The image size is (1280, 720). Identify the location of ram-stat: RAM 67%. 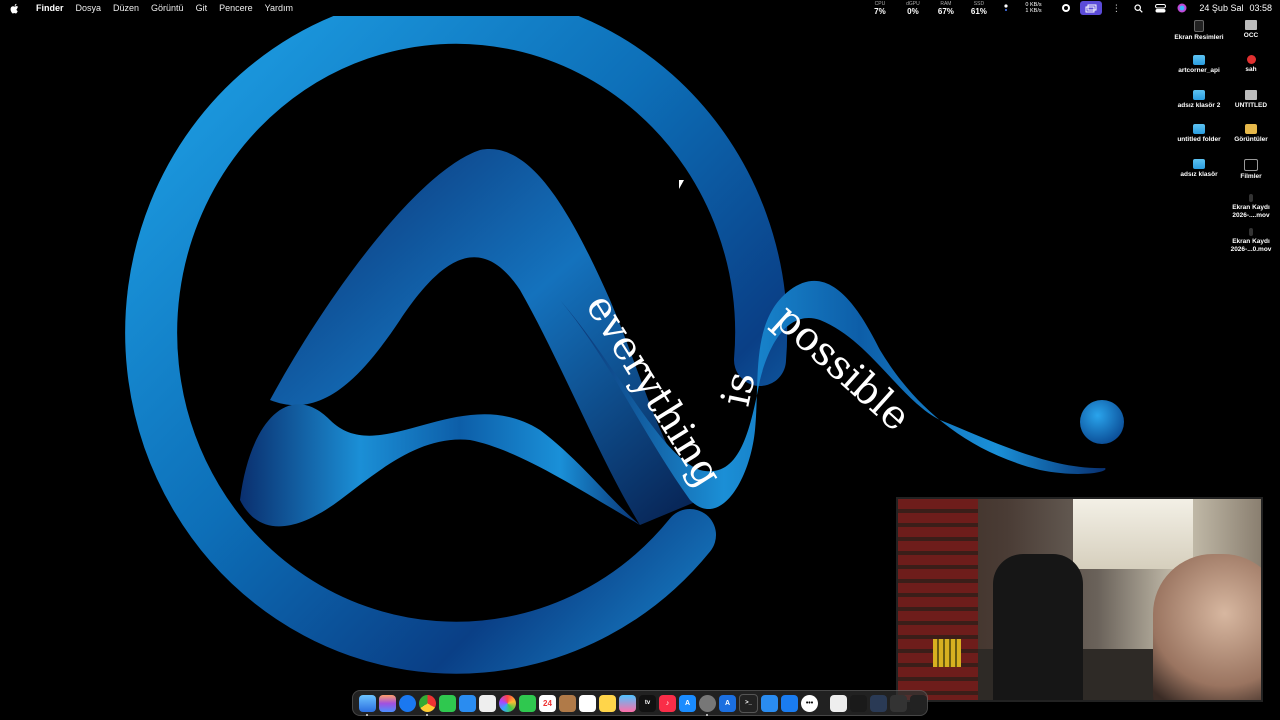
(945, 8).